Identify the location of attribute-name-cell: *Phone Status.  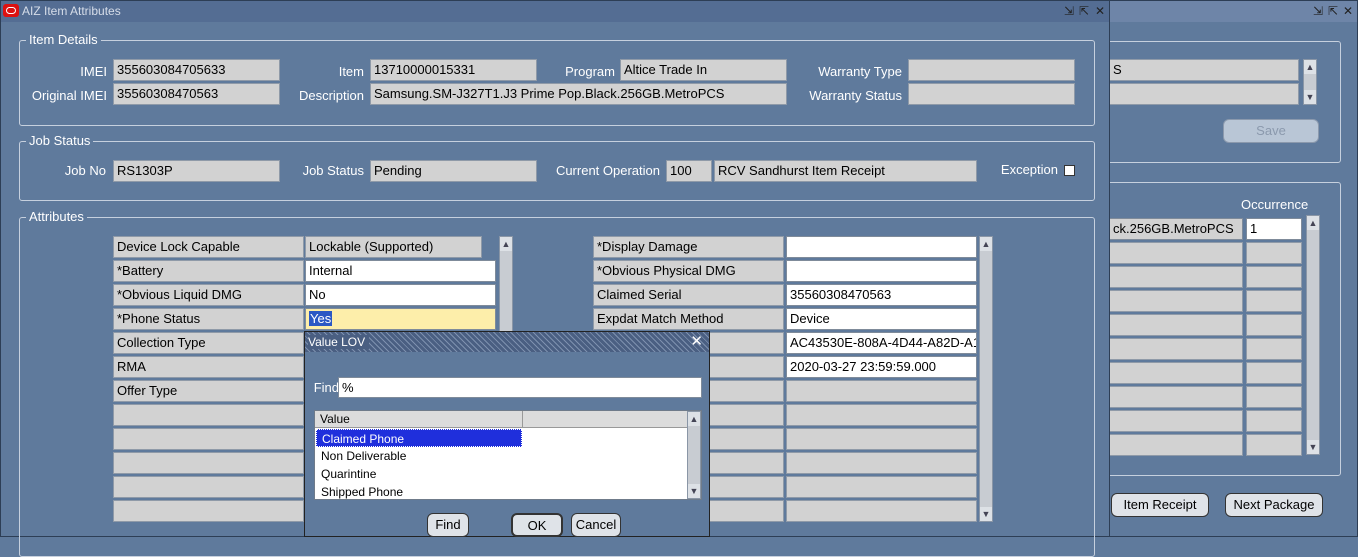
(208, 319).